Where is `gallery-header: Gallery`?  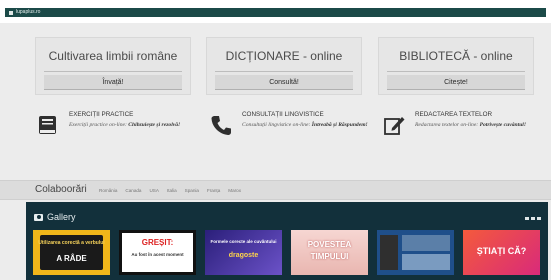
gallery-header: Gallery is located at coordinates (55, 217).